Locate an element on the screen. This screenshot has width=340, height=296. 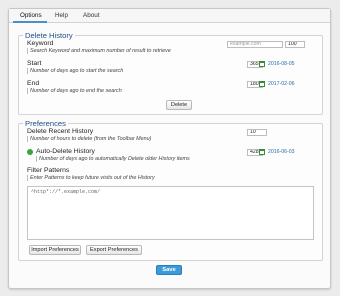
preferences-title: Preferences is located at coordinates (45, 123).